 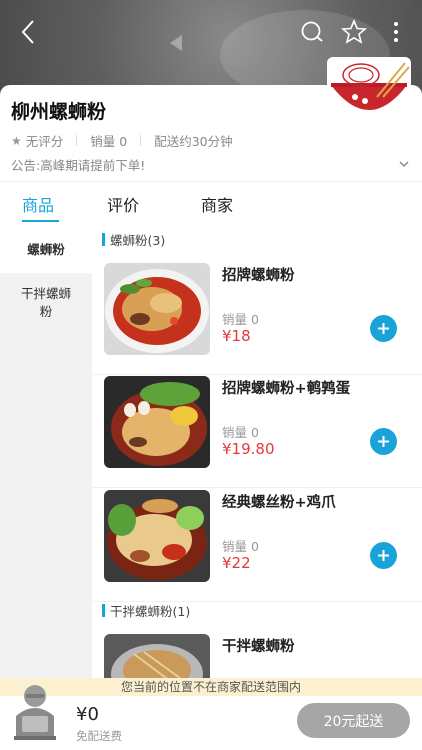 I want to click on tab-bar: 商品 评价 商家, so click(x=211, y=203).